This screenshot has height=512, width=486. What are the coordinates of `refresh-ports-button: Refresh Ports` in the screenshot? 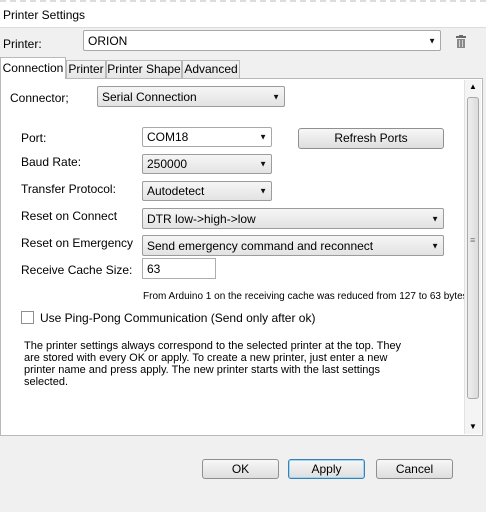 It's located at (371, 138).